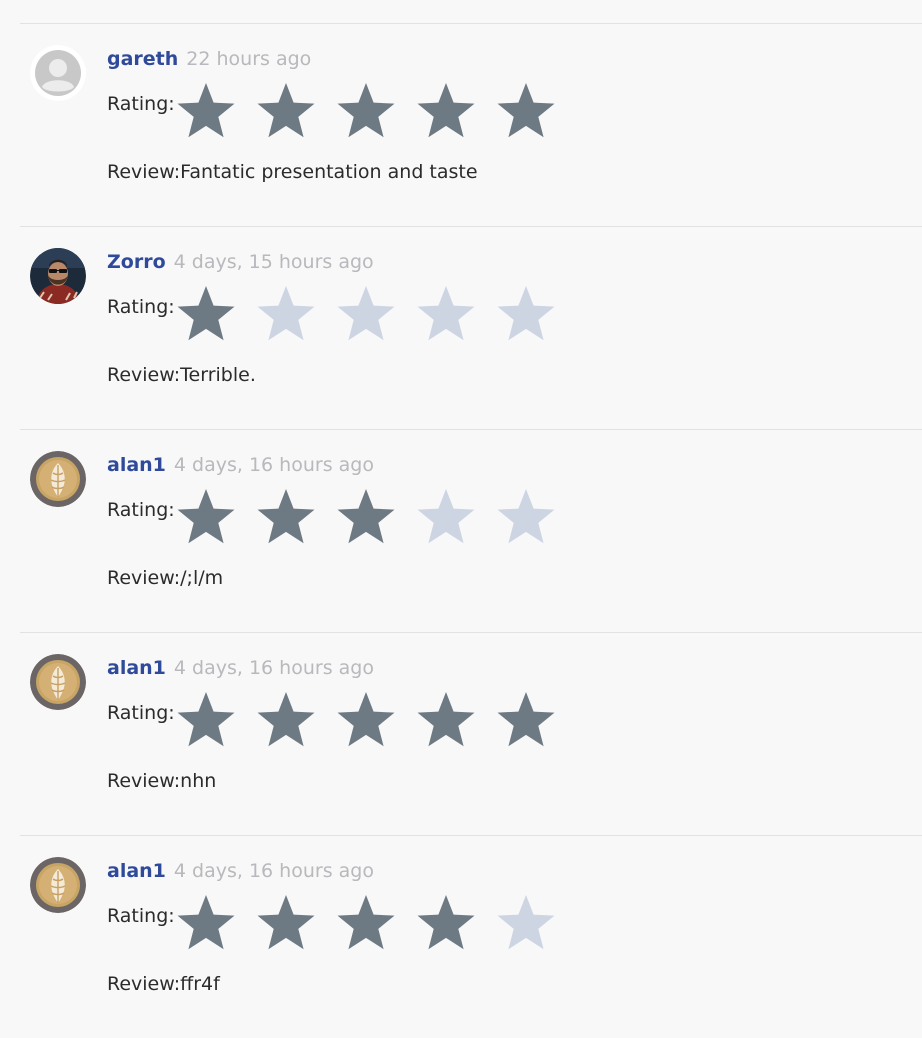  I want to click on review-text: Terrible., so click(218, 375).